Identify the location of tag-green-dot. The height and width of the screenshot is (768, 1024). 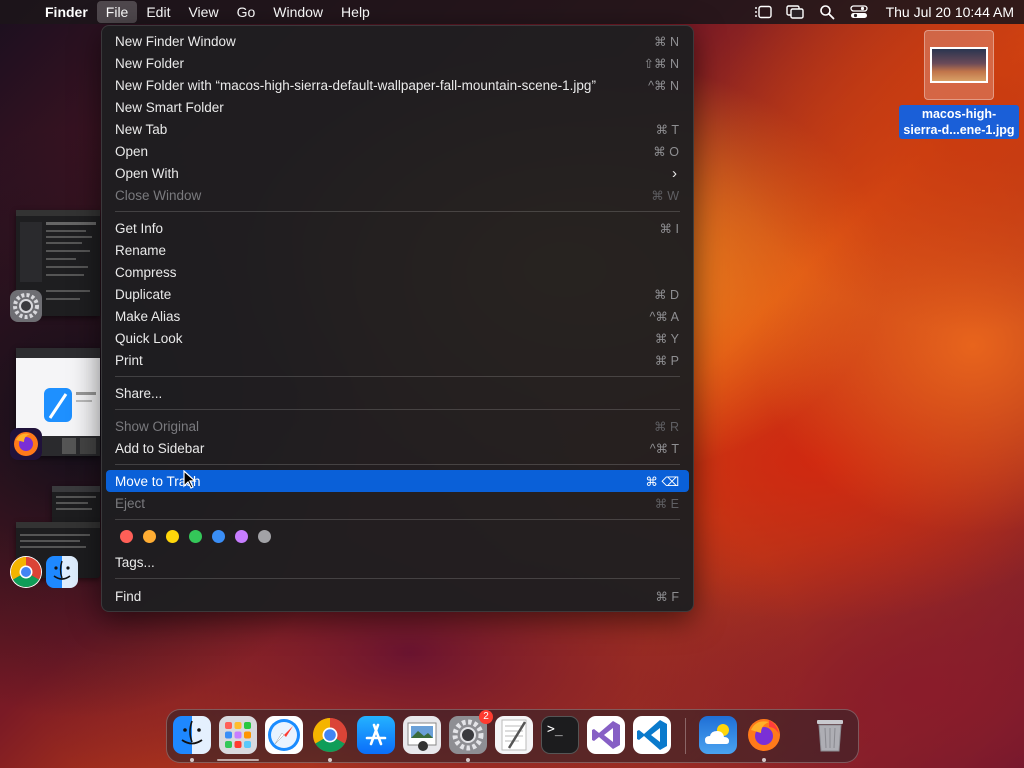
(195, 536).